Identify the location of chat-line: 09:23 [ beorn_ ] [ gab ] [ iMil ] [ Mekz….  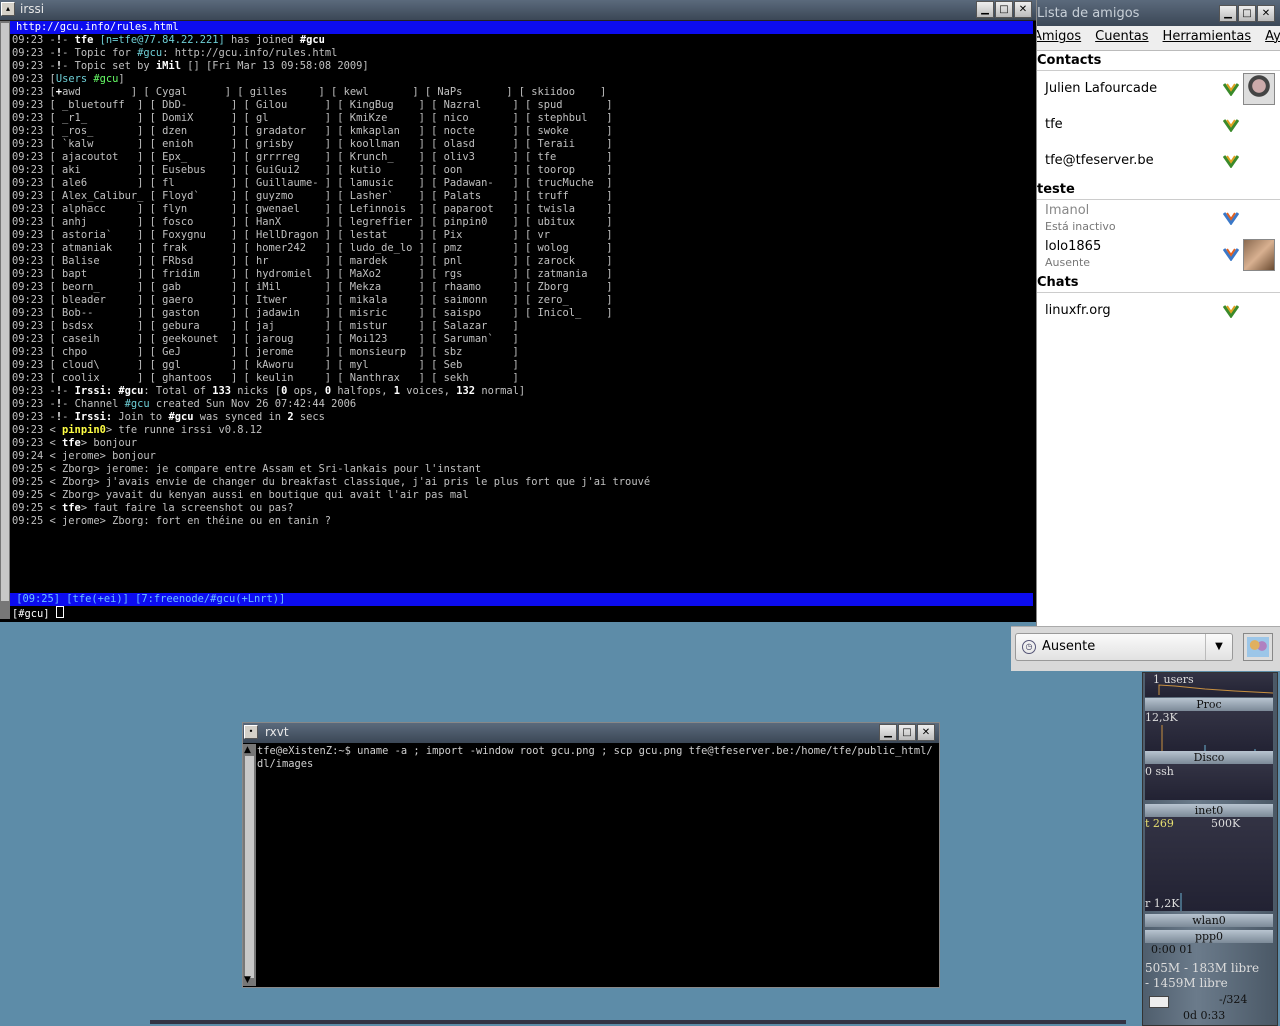
(522, 287).